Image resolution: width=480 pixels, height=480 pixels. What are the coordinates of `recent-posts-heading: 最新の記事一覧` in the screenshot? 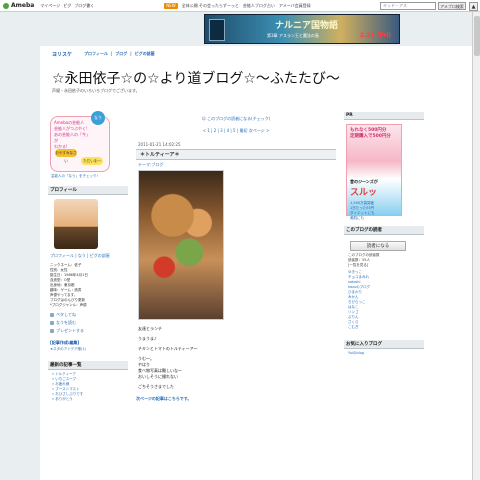 It's located at (88, 365).